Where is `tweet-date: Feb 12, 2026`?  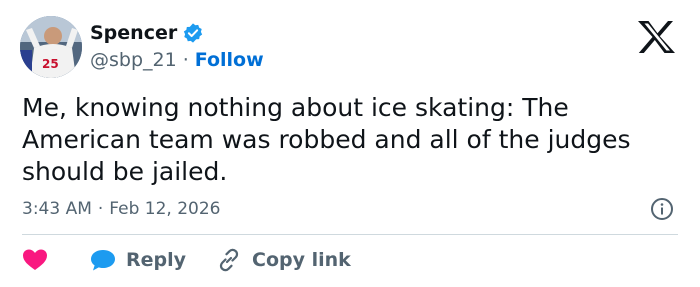
tweet-date: Feb 12, 2026 is located at coordinates (165, 209).